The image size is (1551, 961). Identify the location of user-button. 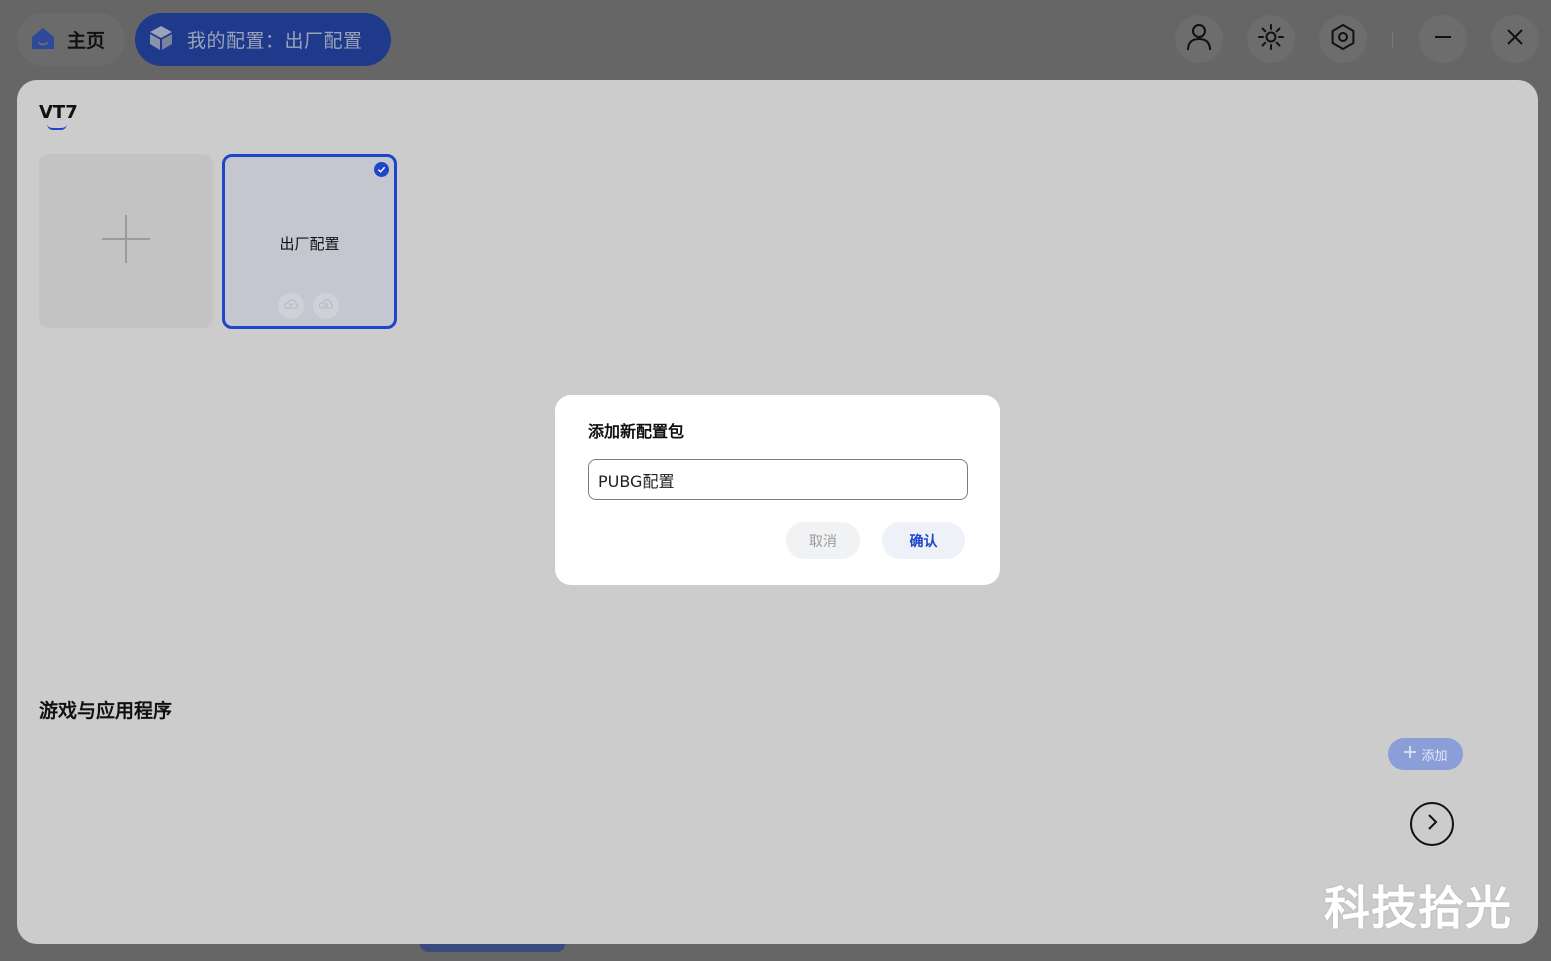
(1199, 39).